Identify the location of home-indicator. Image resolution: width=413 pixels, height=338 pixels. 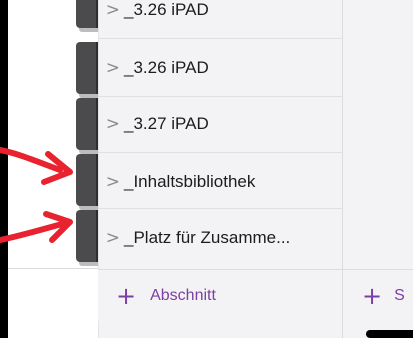
(389, 334).